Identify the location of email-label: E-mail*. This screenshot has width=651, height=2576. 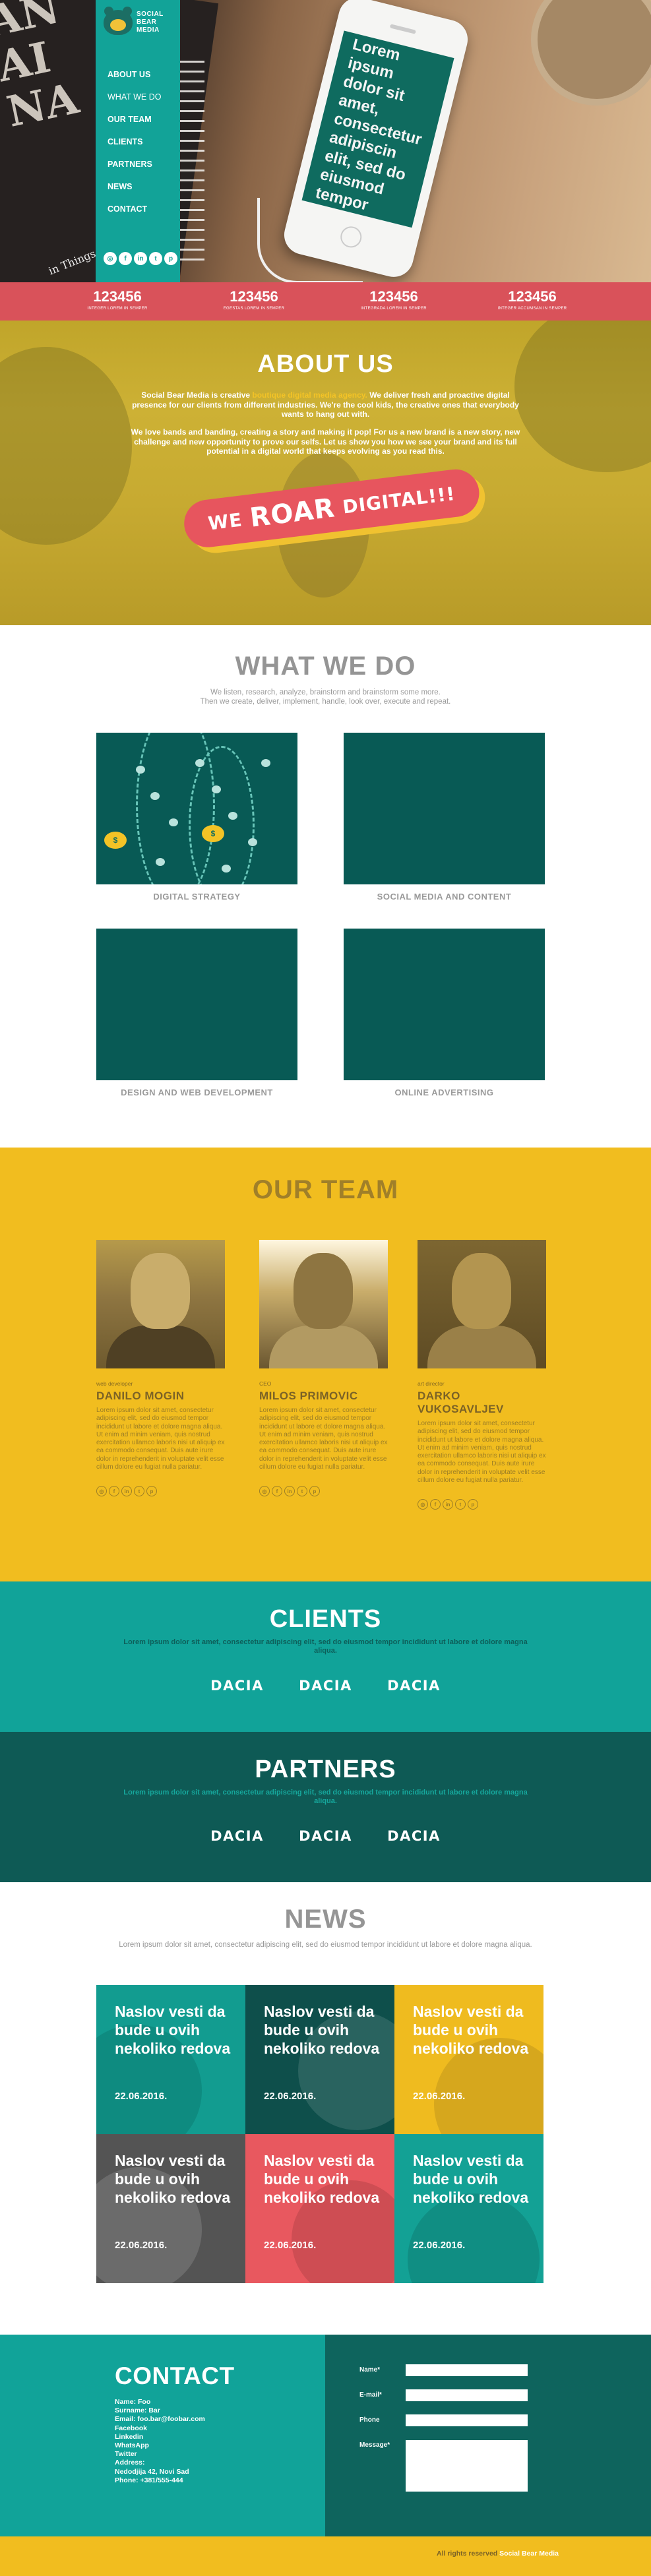
(370, 2395).